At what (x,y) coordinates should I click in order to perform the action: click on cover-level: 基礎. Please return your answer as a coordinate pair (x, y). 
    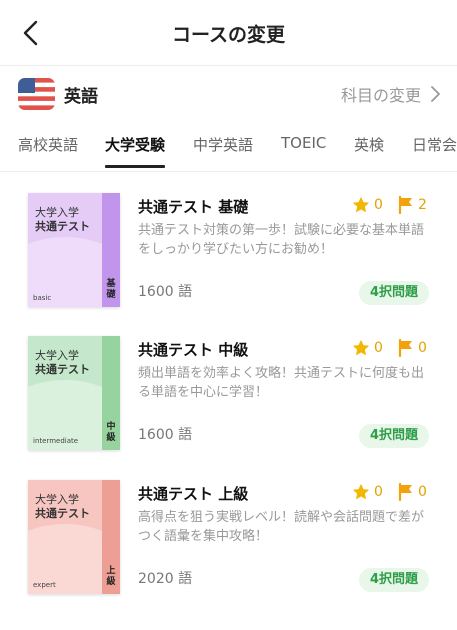
    Looking at the image, I should click on (111, 289).